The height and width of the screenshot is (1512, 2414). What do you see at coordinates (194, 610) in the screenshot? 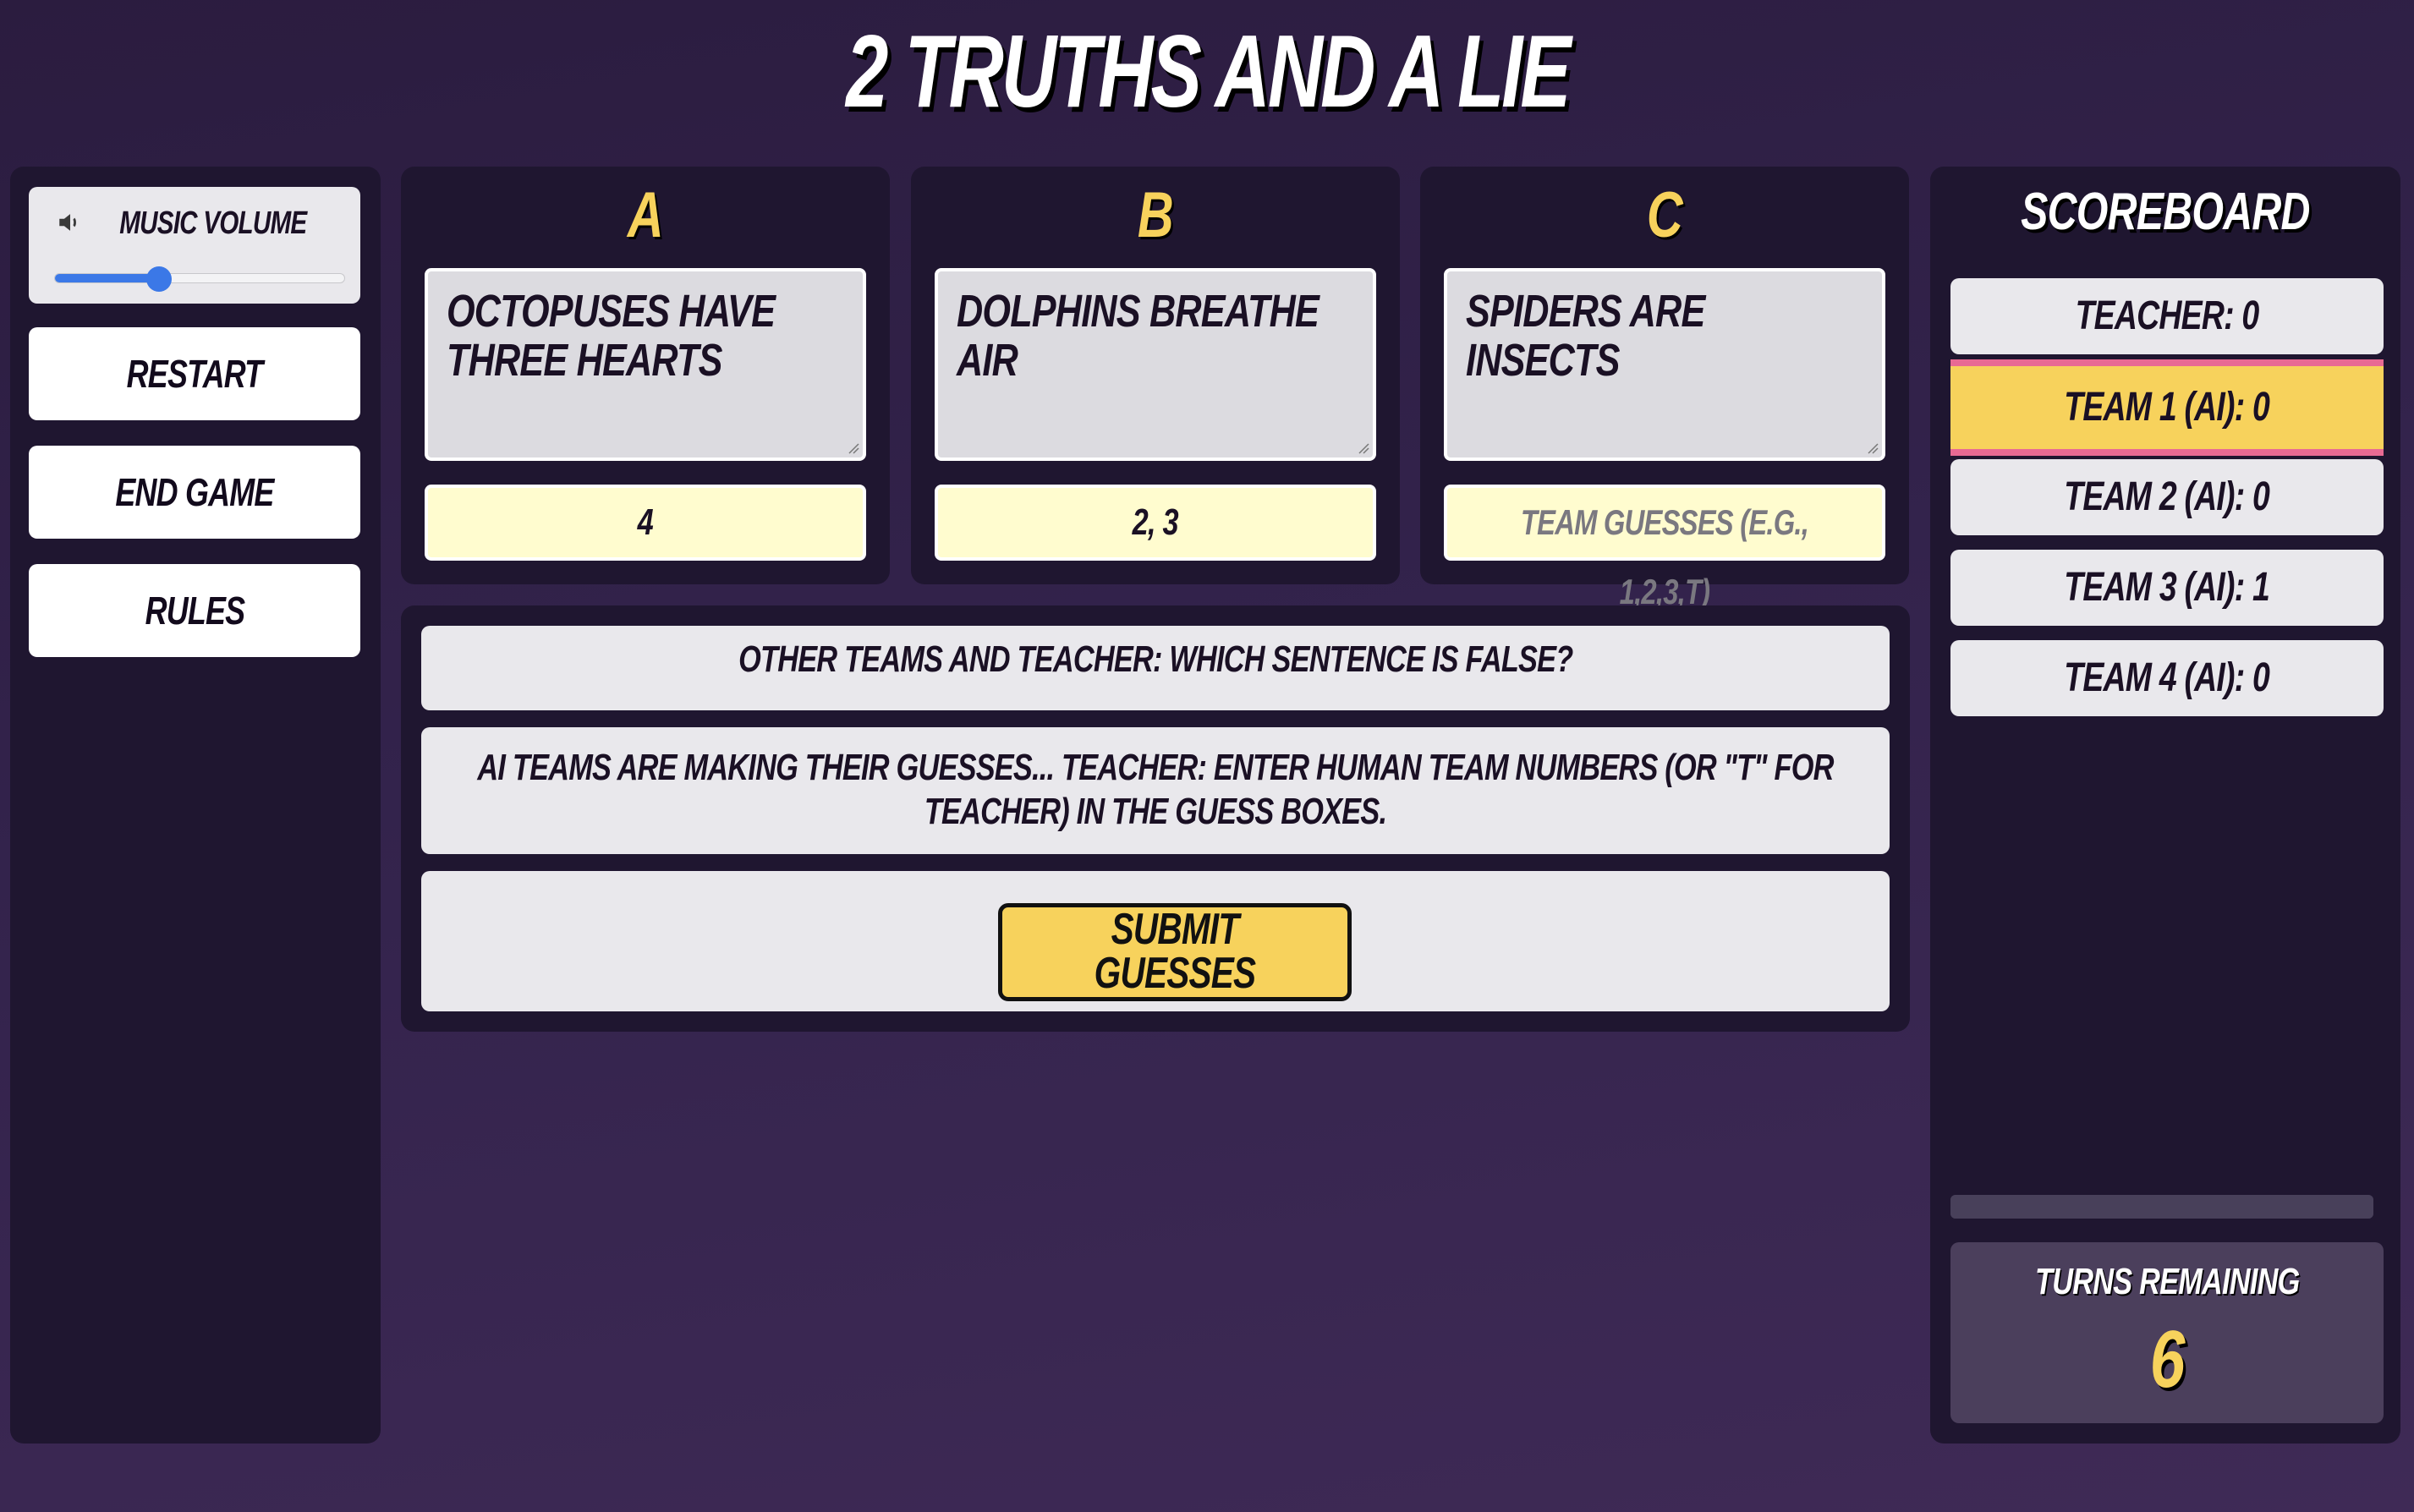
I see `rules-button: RULES` at bounding box center [194, 610].